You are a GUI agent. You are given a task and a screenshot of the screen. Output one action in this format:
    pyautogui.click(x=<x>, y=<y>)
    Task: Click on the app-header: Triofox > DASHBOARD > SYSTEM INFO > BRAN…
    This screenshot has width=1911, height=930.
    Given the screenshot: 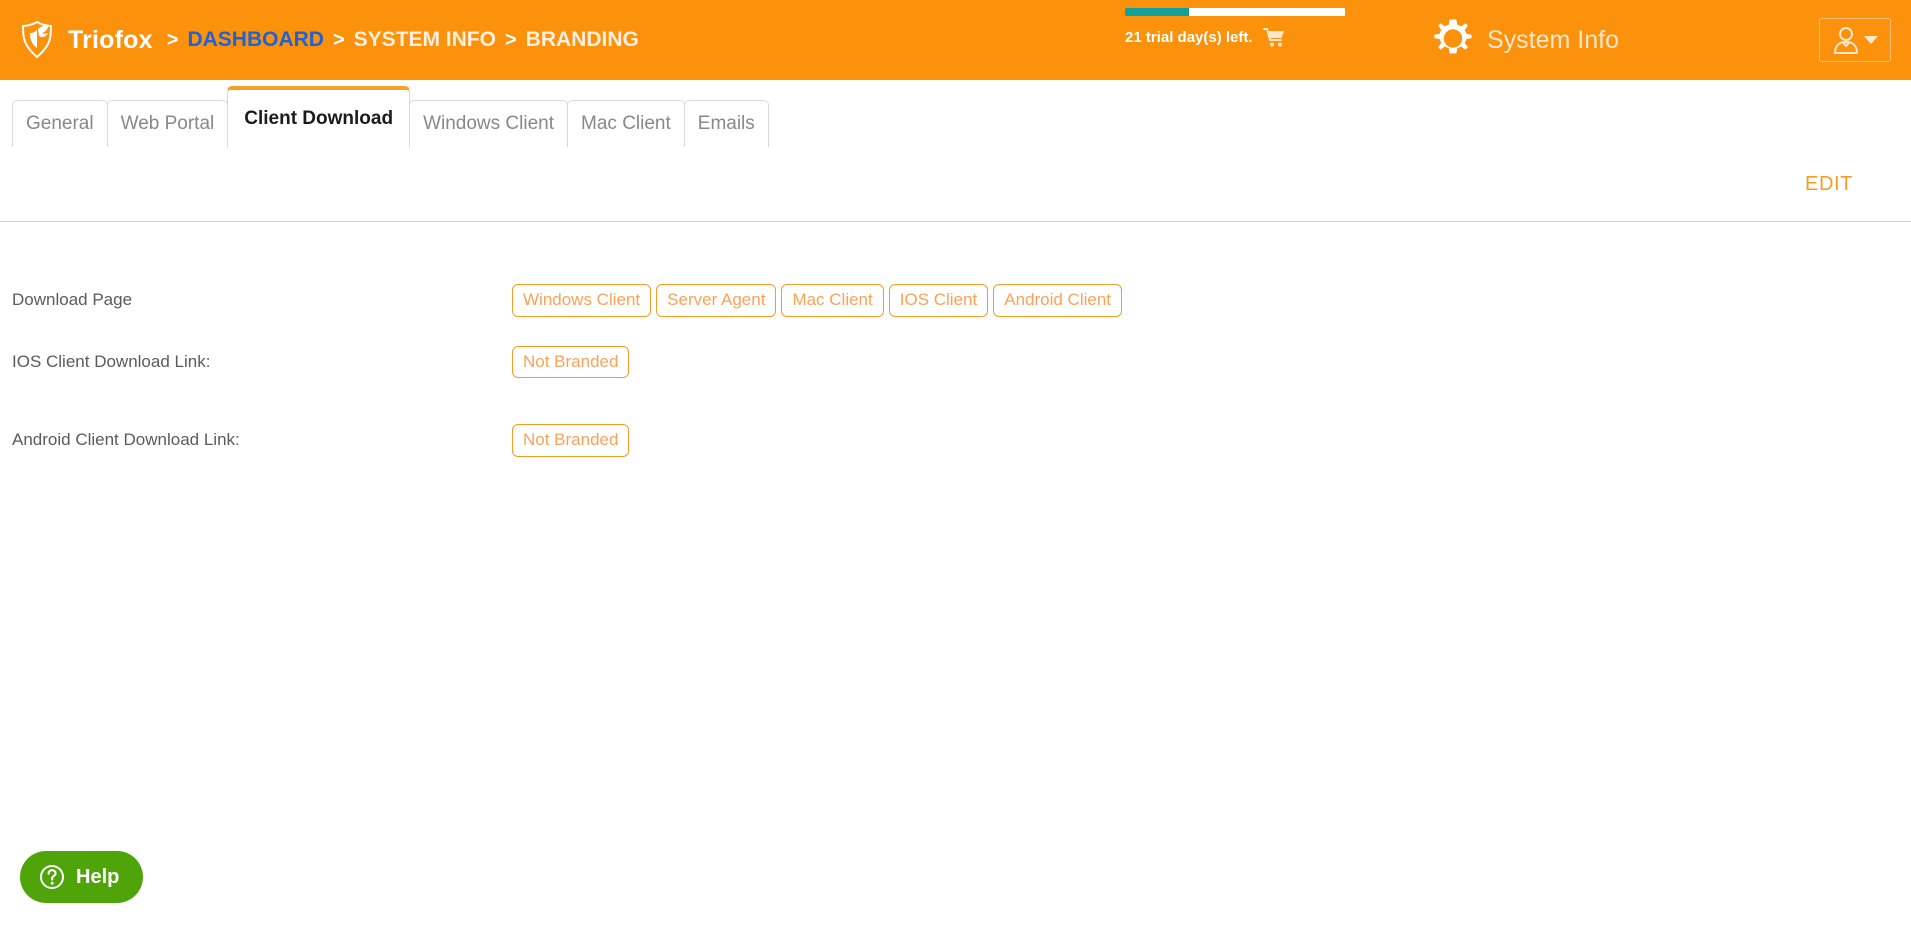 What is the action you would take?
    pyautogui.click(x=955, y=40)
    